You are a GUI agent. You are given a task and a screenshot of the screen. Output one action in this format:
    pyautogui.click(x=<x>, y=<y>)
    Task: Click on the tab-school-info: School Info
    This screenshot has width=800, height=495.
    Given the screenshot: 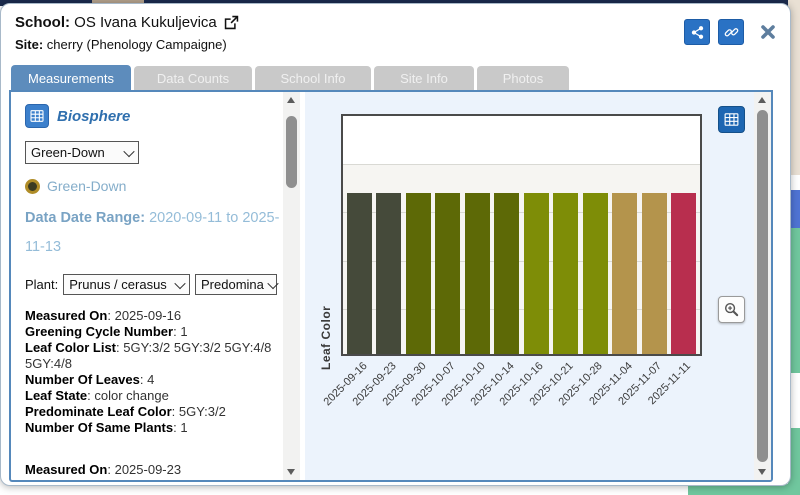 What is the action you would take?
    pyautogui.click(x=313, y=78)
    